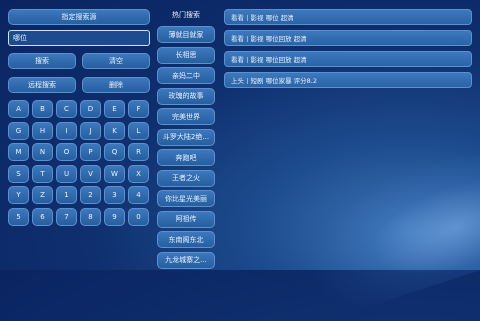 The height and width of the screenshot is (321, 480). Describe the element at coordinates (18, 216) in the screenshot. I see `key-5: 5` at that location.